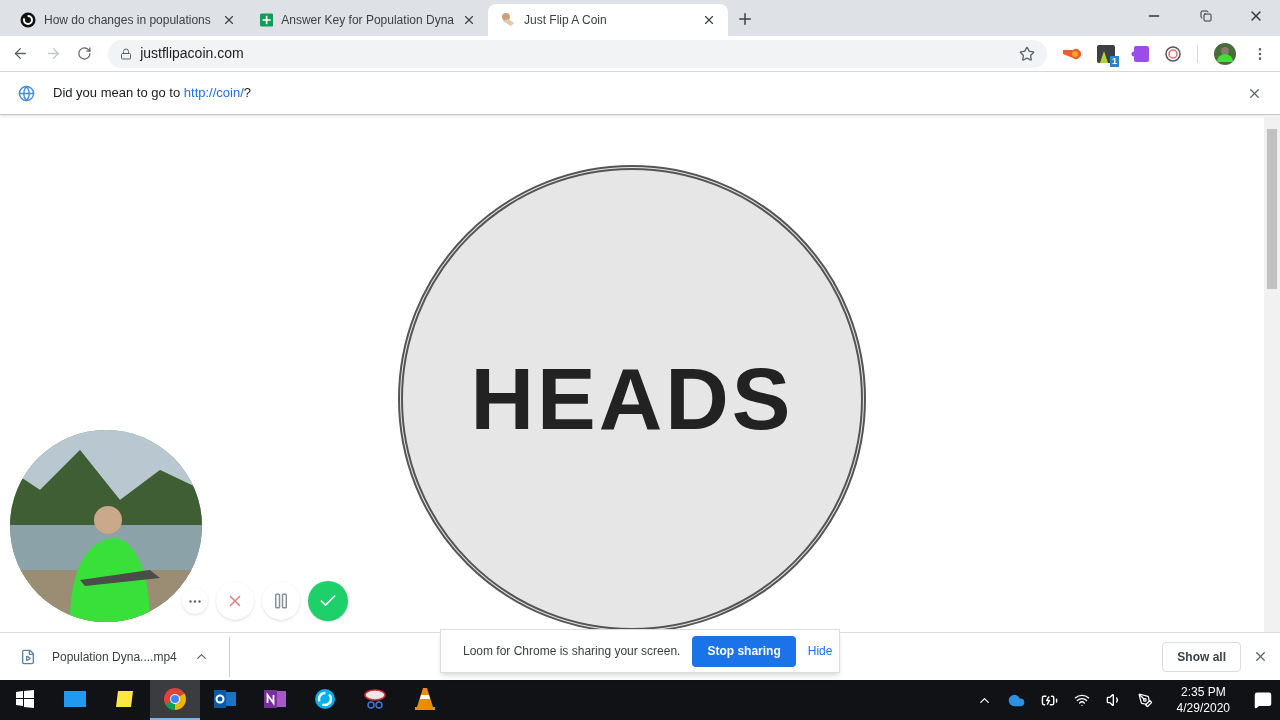 The width and height of the screenshot is (1280, 720). Describe the element at coordinates (1203, 692) in the screenshot. I see `clock-time: 2:35 PM` at that location.